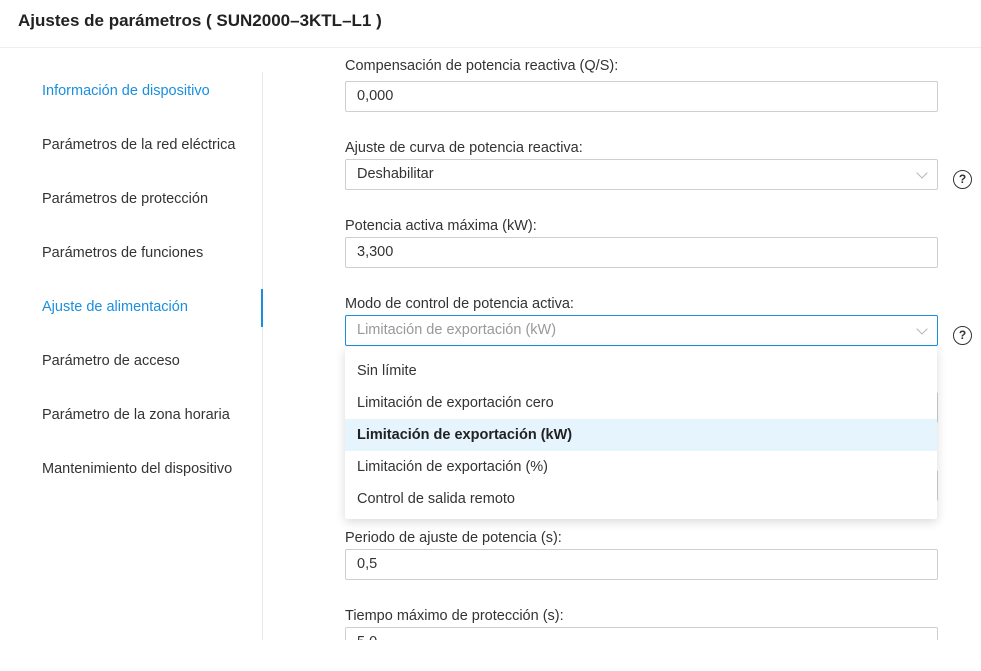 The image size is (981, 671). What do you see at coordinates (441, 226) in the screenshot?
I see `max-active-power-label: Potencia activa máxima (kW):` at bounding box center [441, 226].